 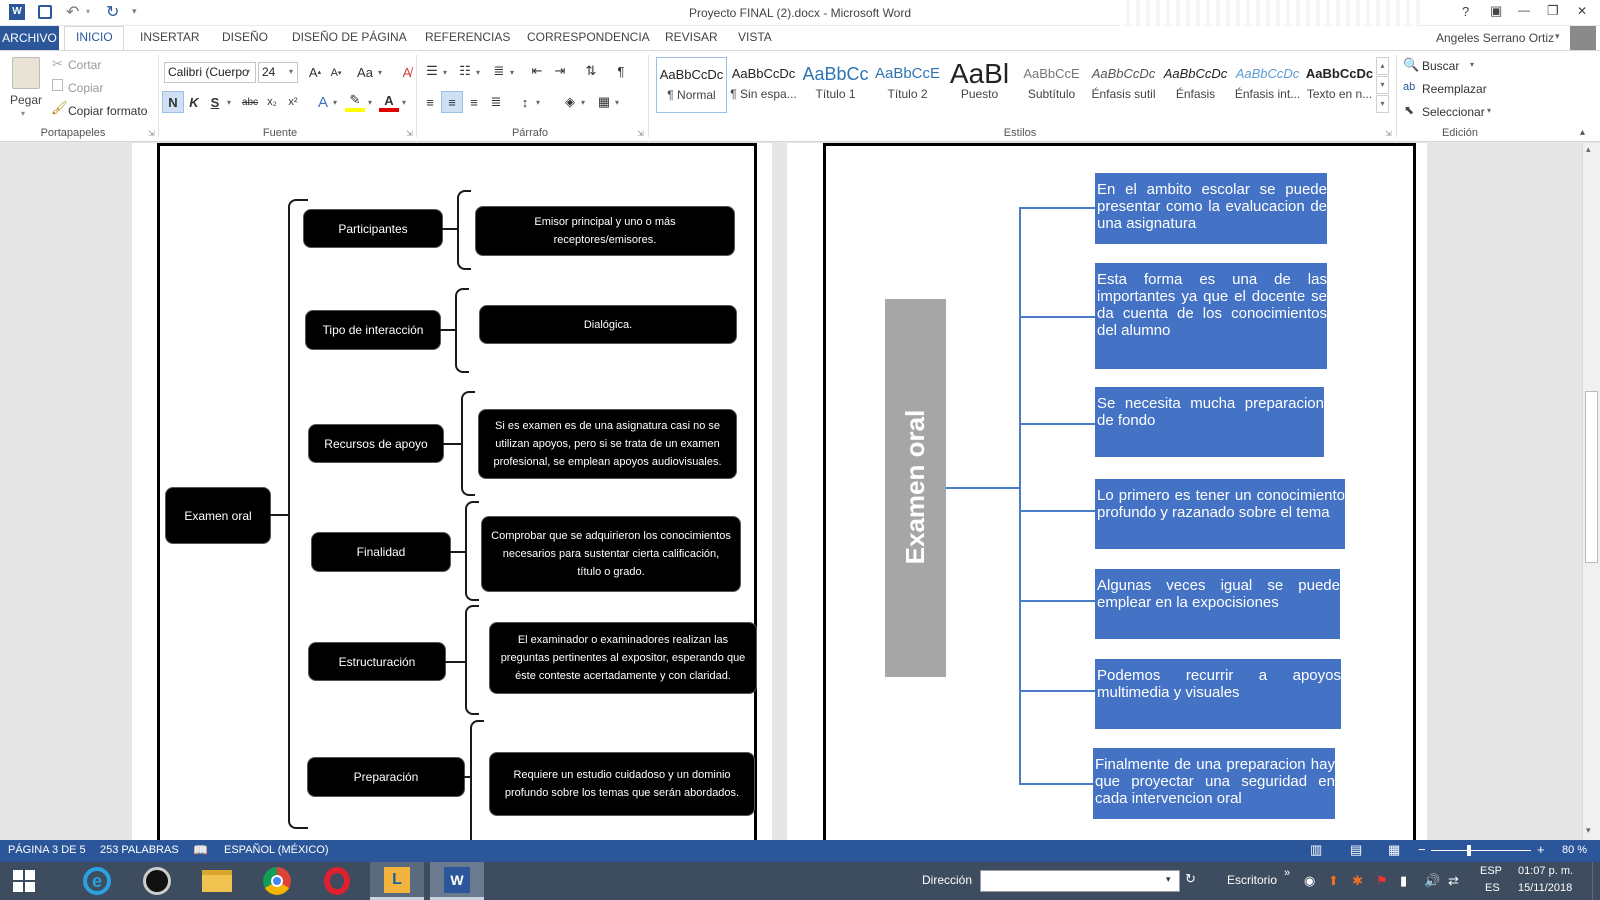 What do you see at coordinates (588, 37) in the screenshot?
I see `tab-correspondencia: CORRESPONDENCIA` at bounding box center [588, 37].